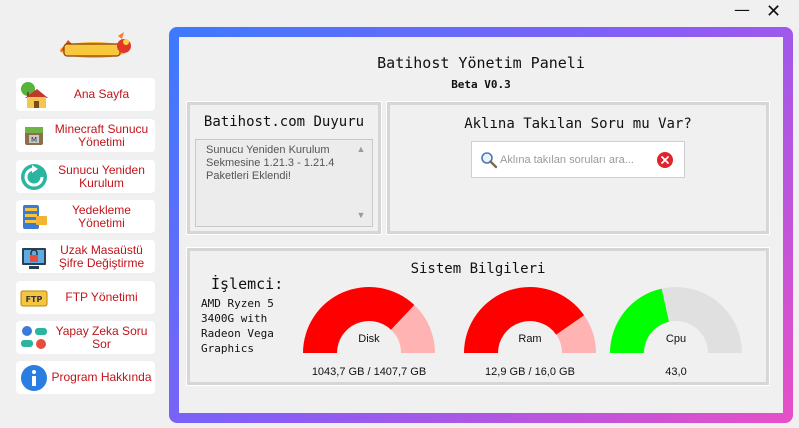 The height and width of the screenshot is (428, 799). I want to click on sidebar-item-program-hakkinda: Program Hakkında, so click(85, 377).